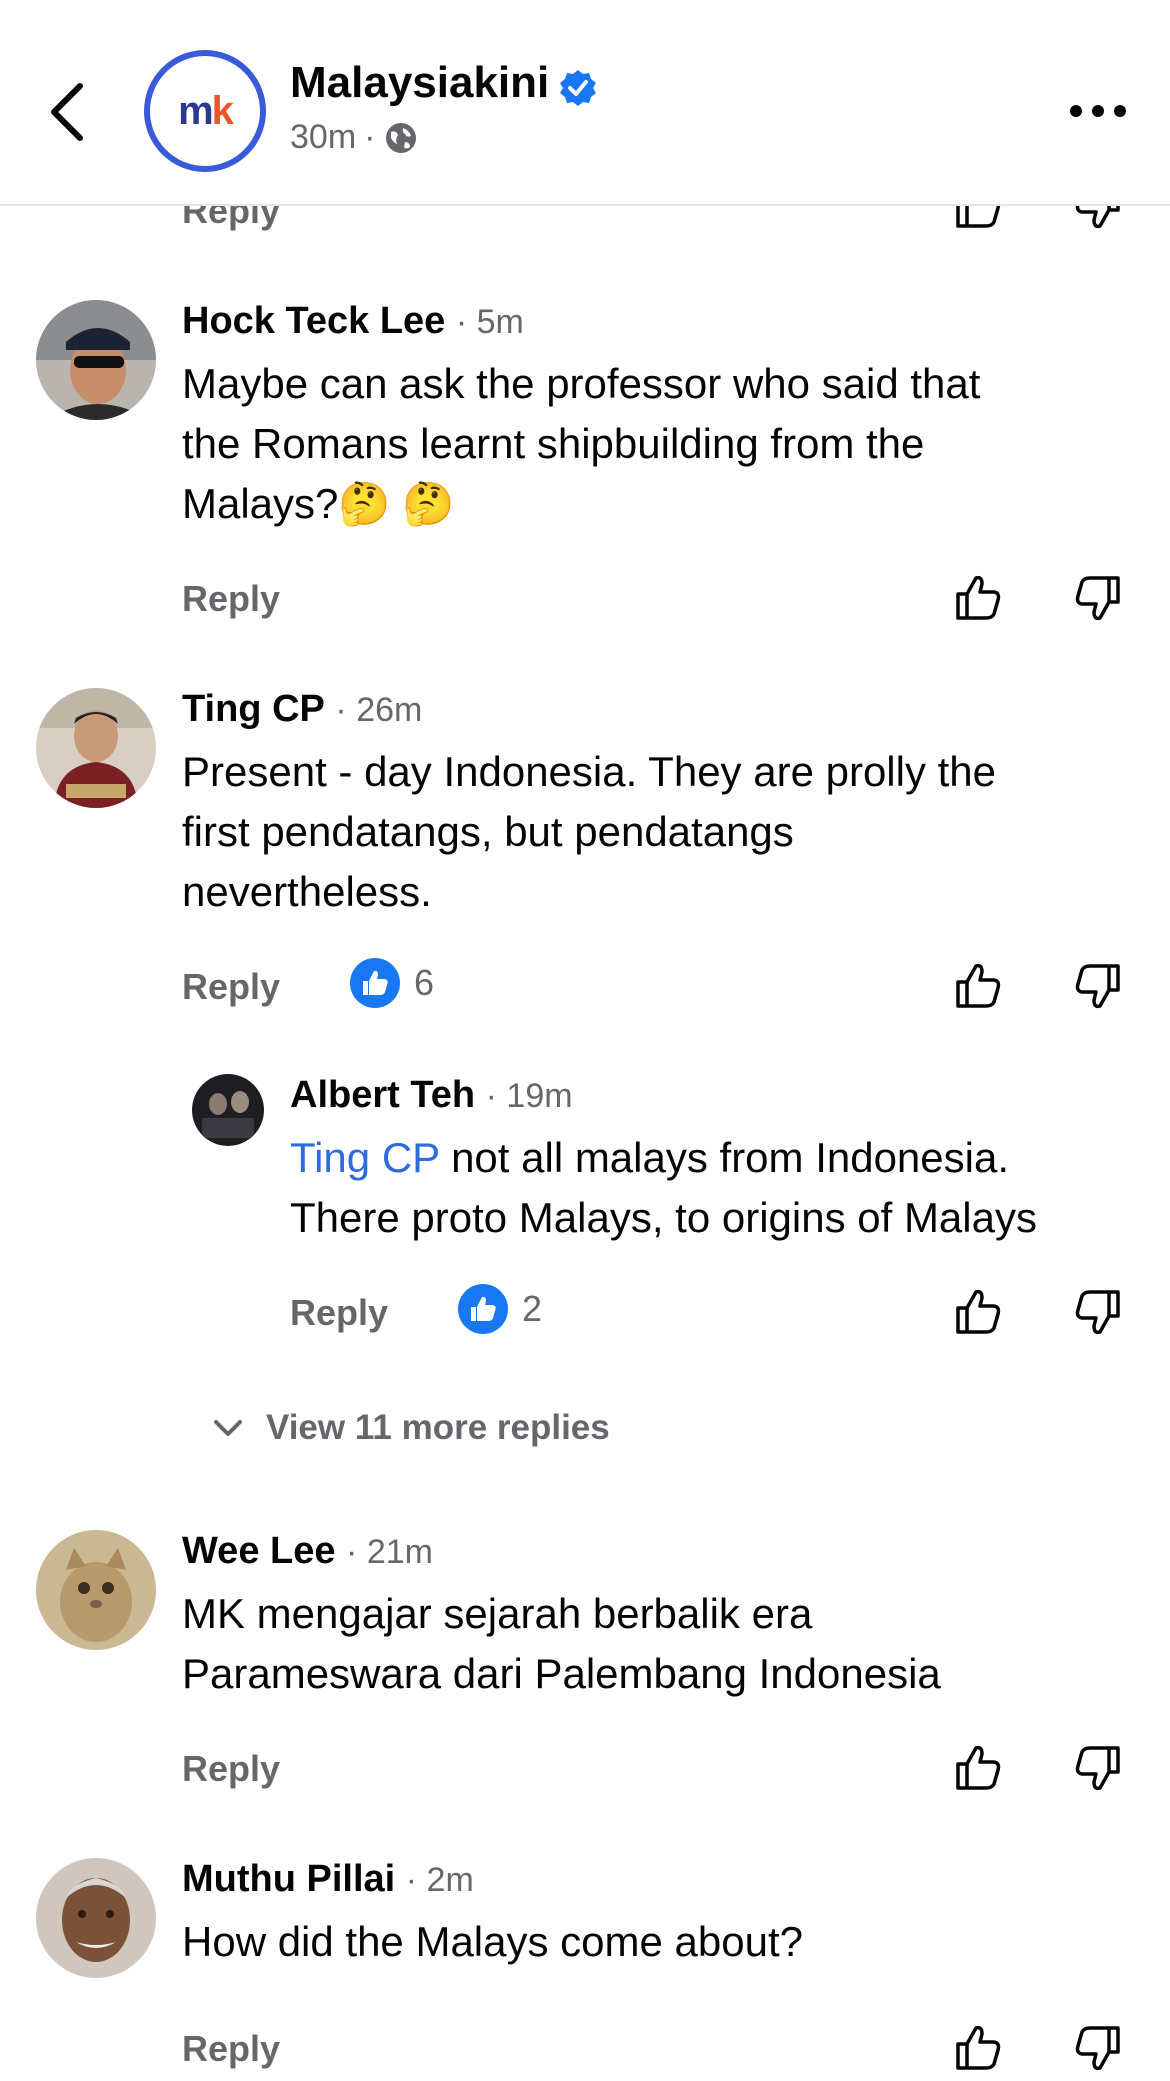 This screenshot has height=2081, width=1170. Describe the element at coordinates (253, 709) in the screenshot. I see `commenter-name: Ting CP` at that location.